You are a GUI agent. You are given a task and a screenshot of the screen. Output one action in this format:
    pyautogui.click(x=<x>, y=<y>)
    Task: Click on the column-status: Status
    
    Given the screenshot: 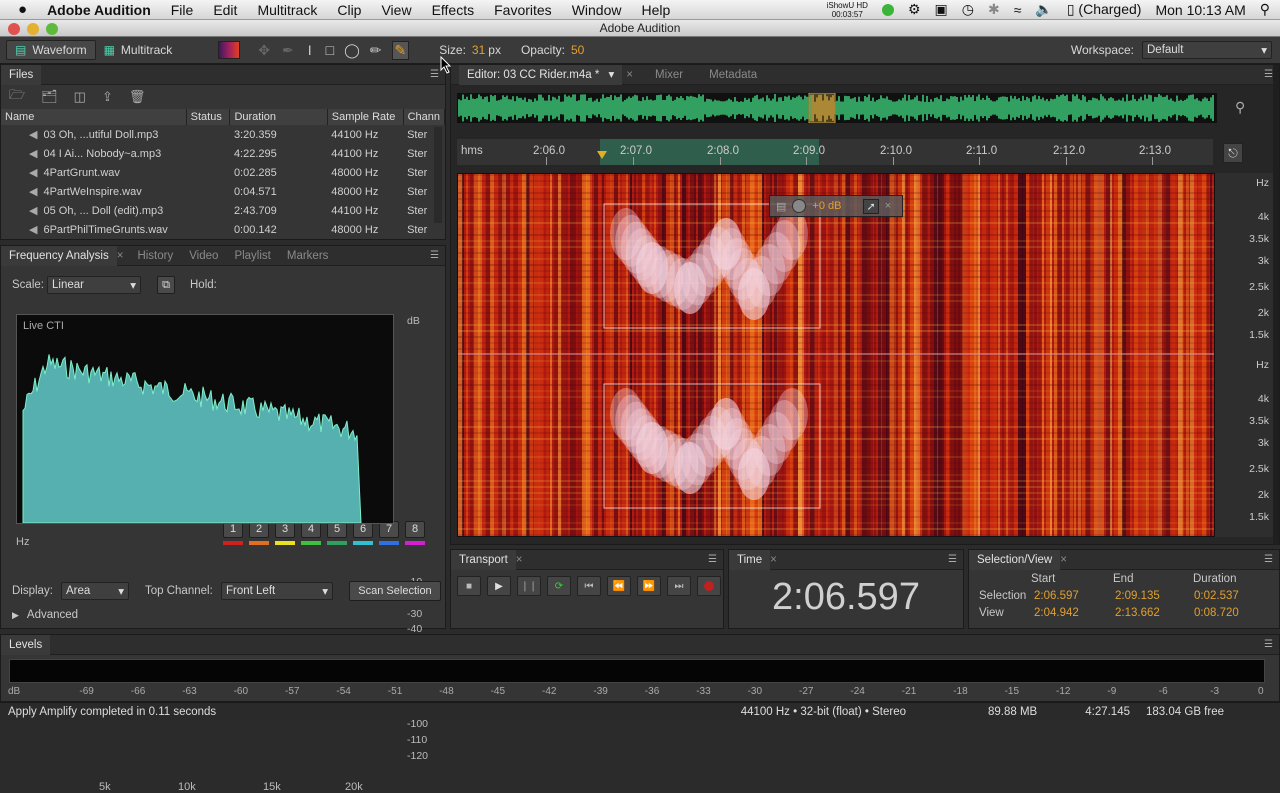 What is the action you would take?
    pyautogui.click(x=208, y=117)
    